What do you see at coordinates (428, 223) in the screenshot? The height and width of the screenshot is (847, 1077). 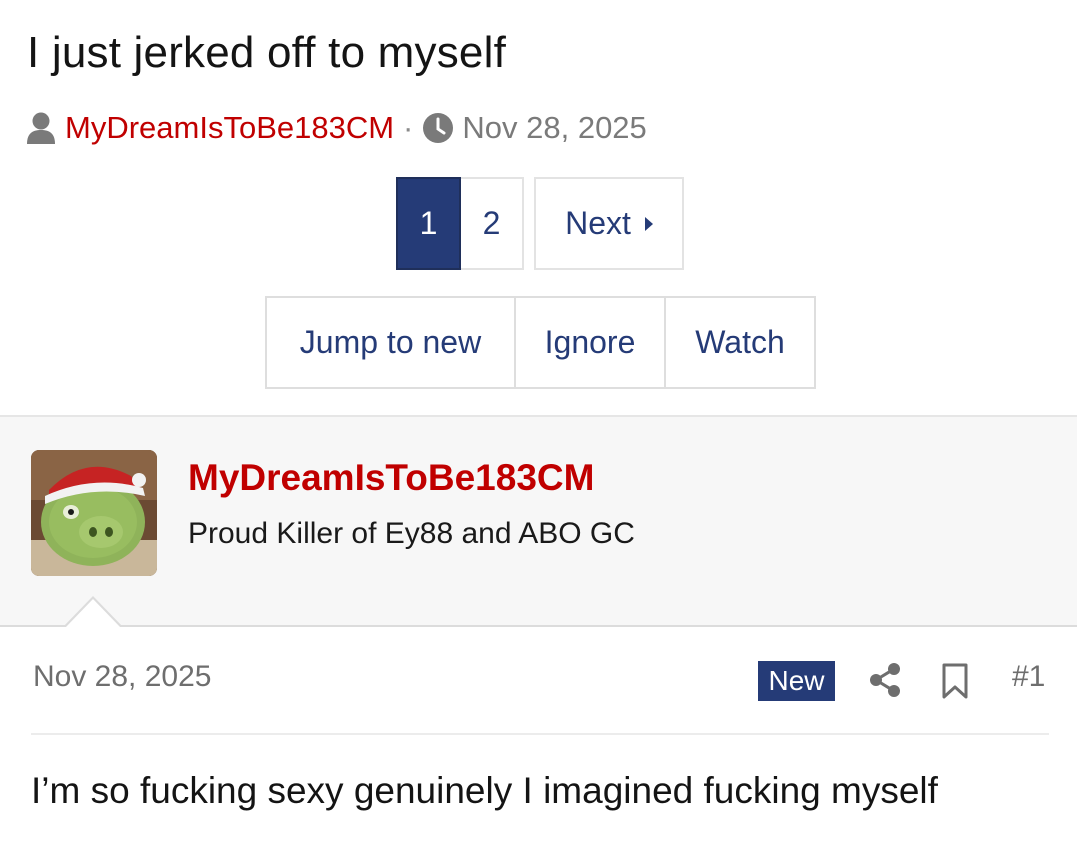 I see `page-1-button: 1` at bounding box center [428, 223].